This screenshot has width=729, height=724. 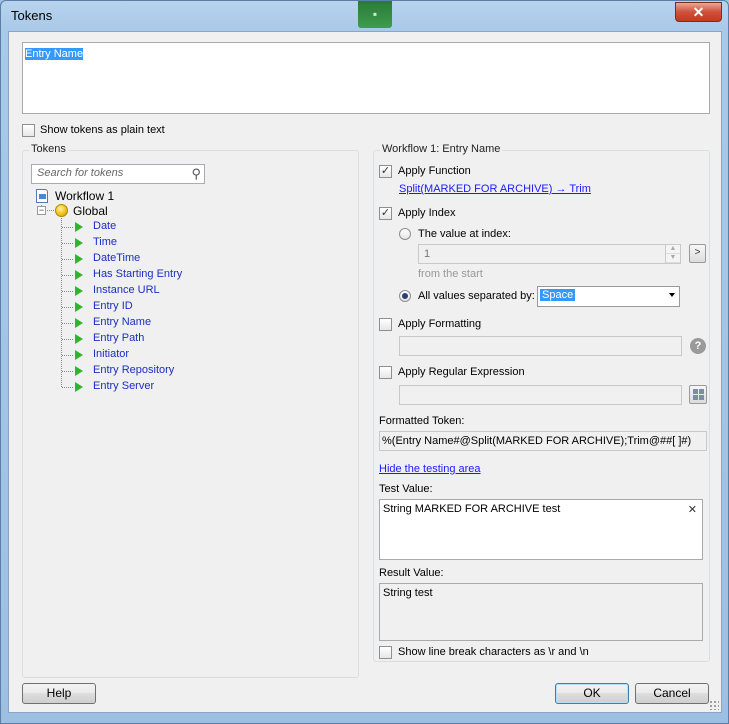 I want to click on test-value-text: String MARKED FOR ARCHIVE test, so click(x=472, y=509).